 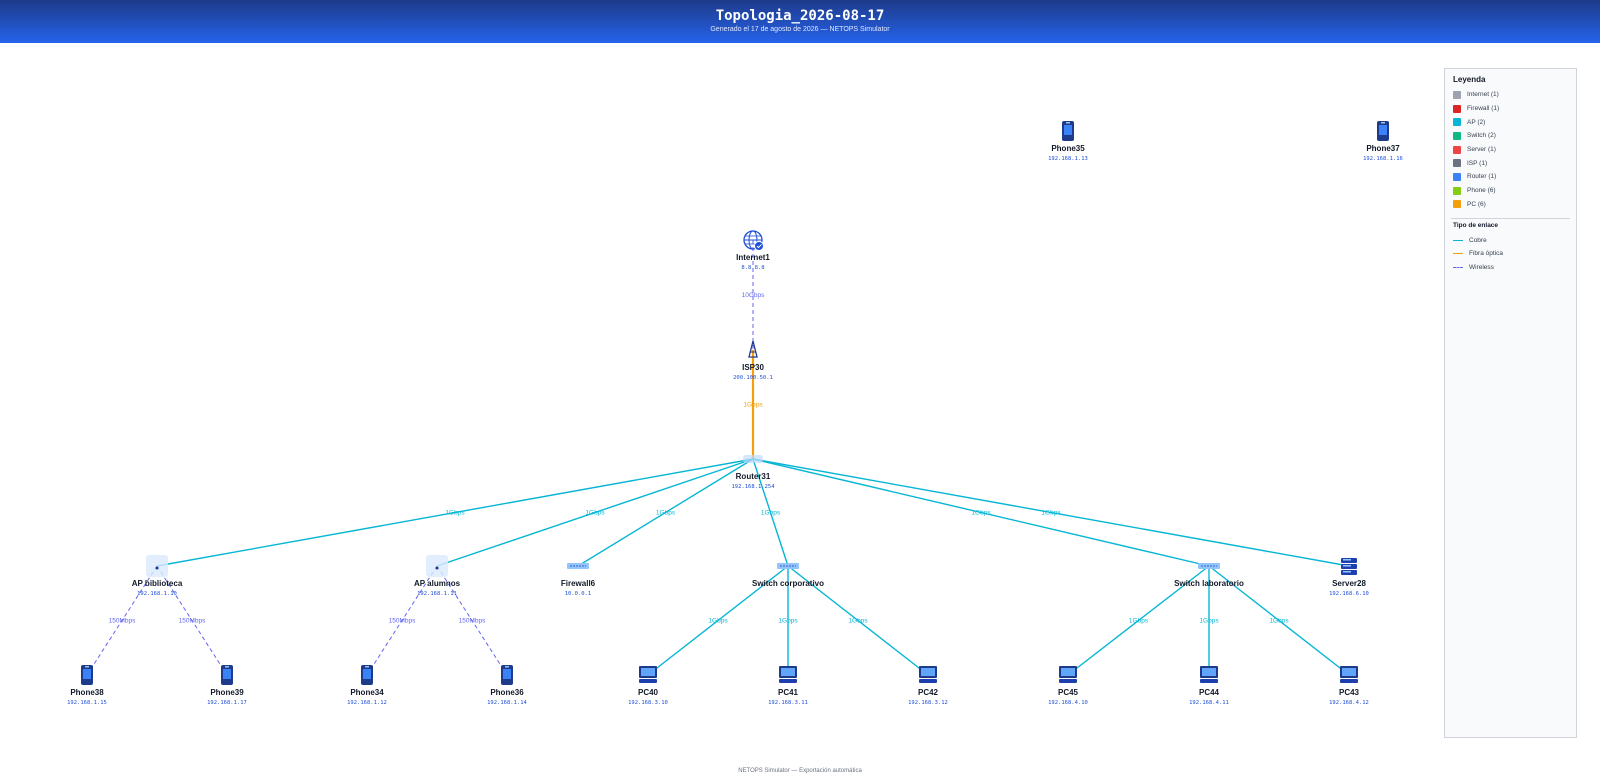 What do you see at coordinates (437, 583) in the screenshot?
I see `node-label: AP alumnos` at bounding box center [437, 583].